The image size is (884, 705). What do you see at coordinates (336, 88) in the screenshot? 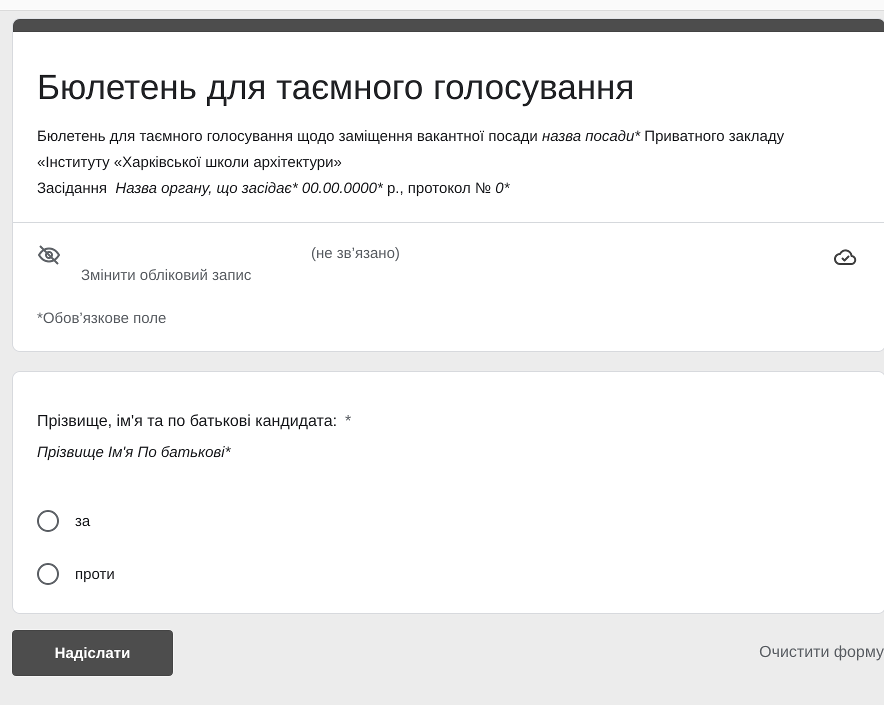
I see `form-title: Бюлетень для таємного голосування` at bounding box center [336, 88].